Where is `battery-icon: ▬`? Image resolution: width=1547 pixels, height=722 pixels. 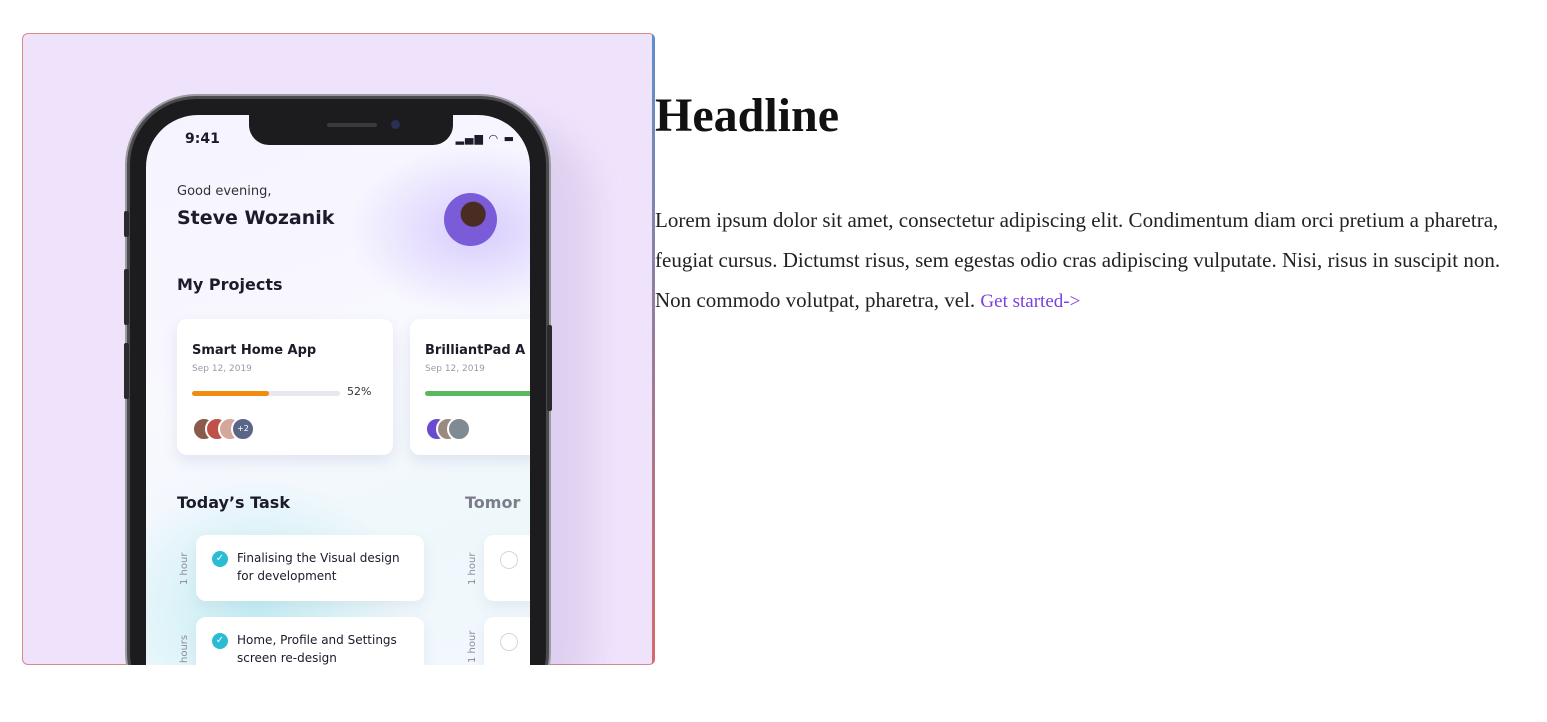
battery-icon: ▬ is located at coordinates (509, 138).